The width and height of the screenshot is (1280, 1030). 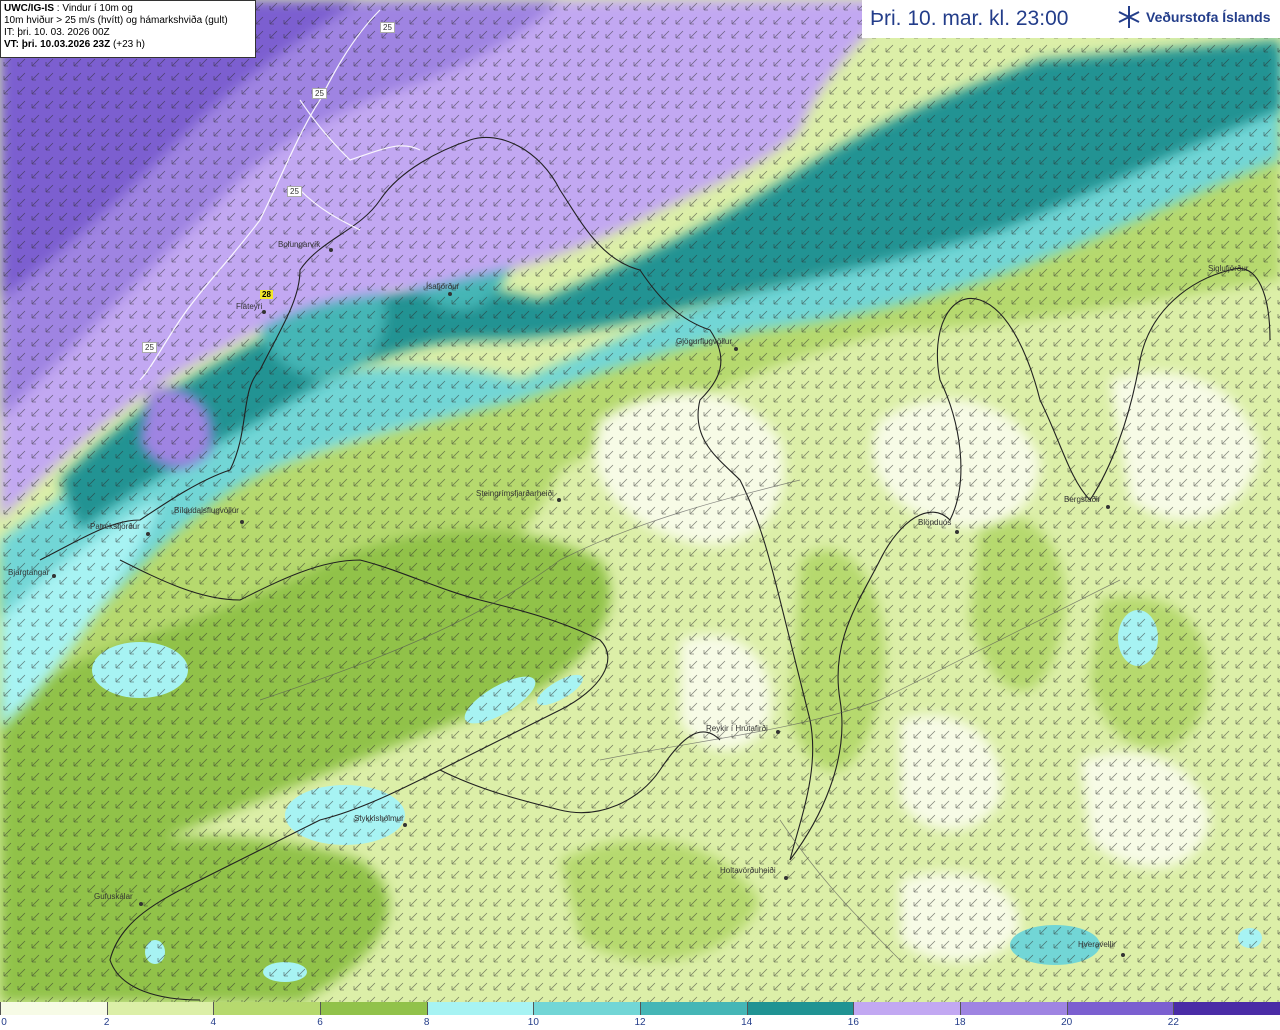 What do you see at coordinates (935, 522) in the screenshot?
I see `place-blonduos: Blönduós` at bounding box center [935, 522].